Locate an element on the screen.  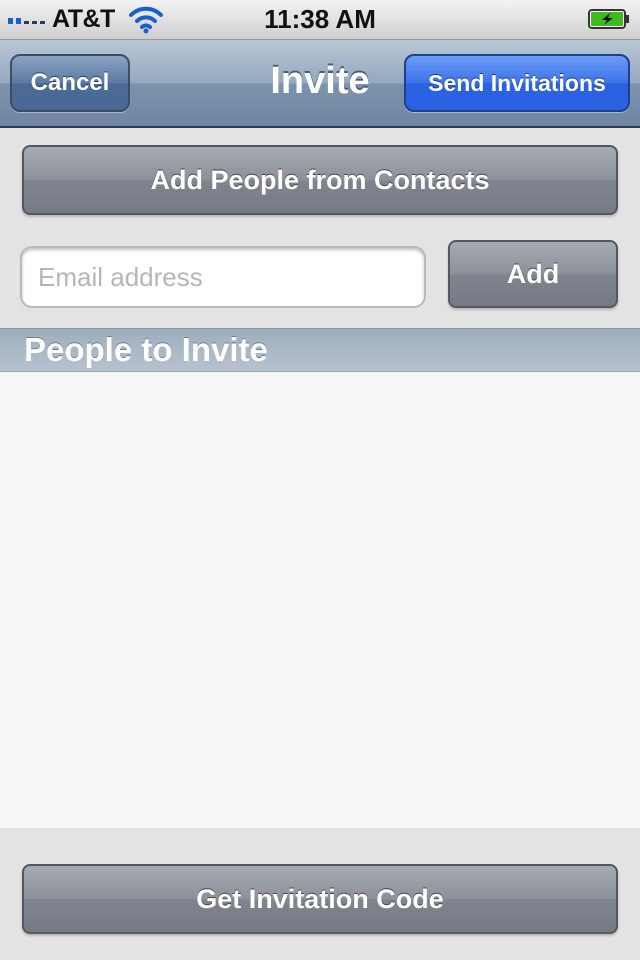
send-invitations-button: Send Invitations is located at coordinates (517, 83).